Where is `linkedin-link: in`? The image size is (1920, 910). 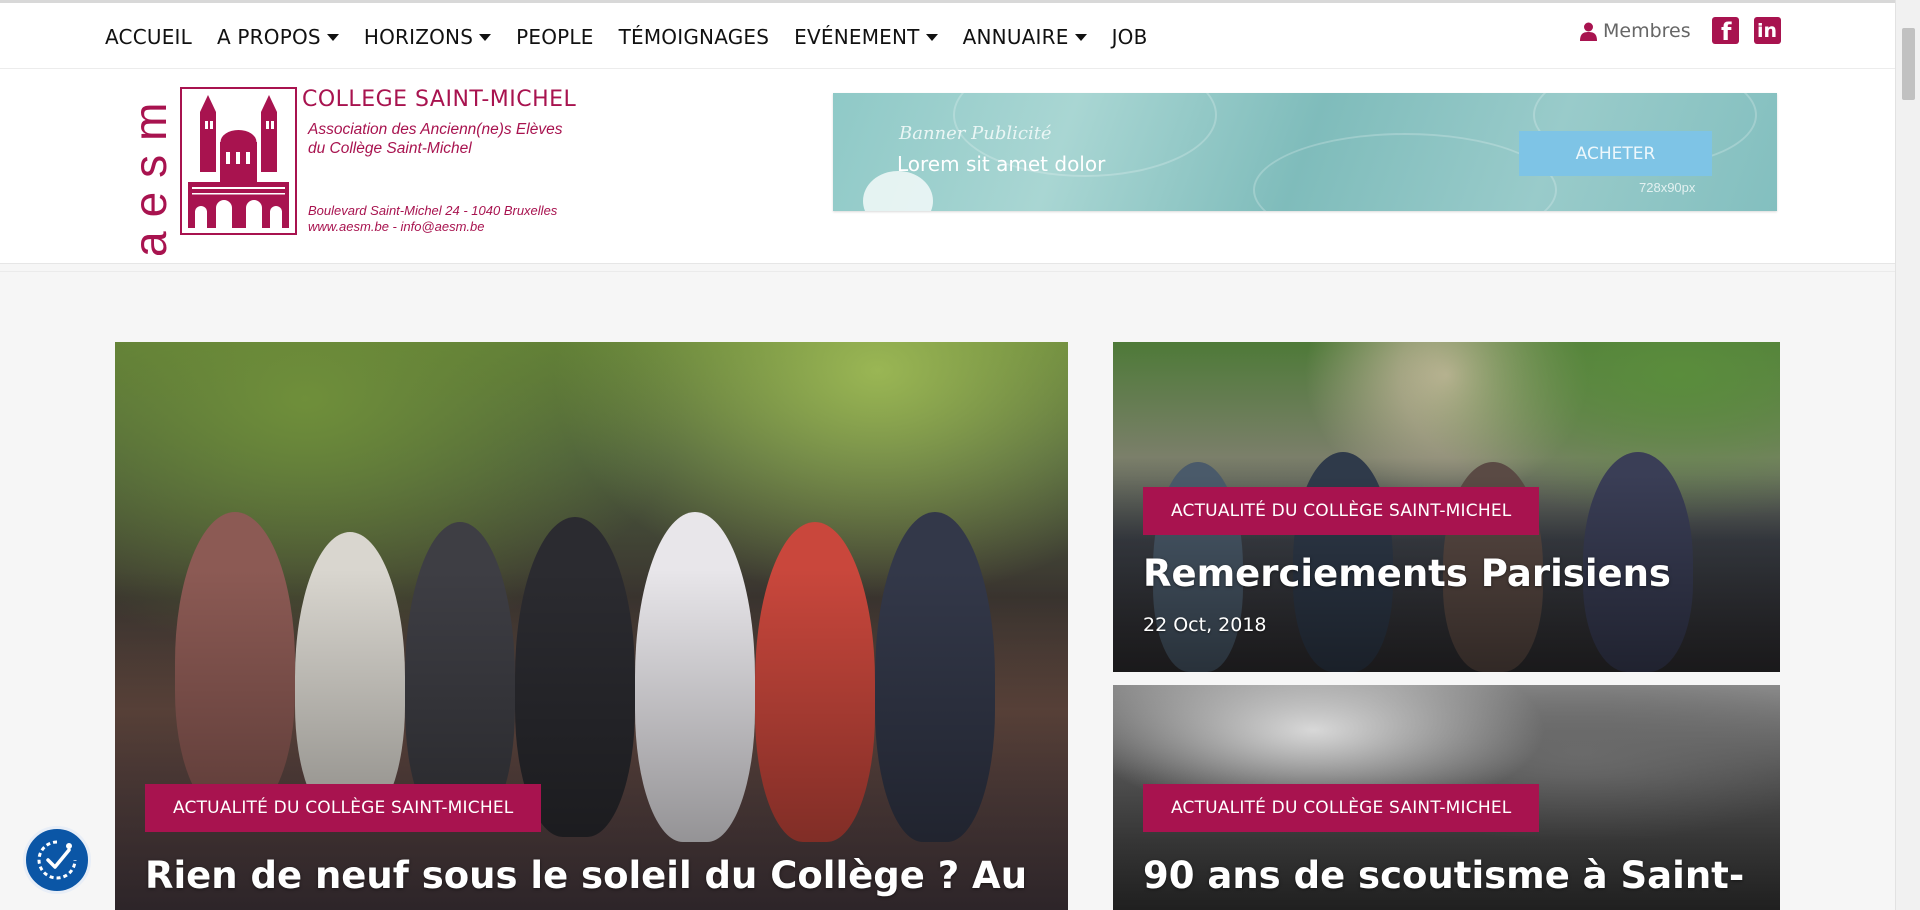 linkedin-link: in is located at coordinates (1767, 30).